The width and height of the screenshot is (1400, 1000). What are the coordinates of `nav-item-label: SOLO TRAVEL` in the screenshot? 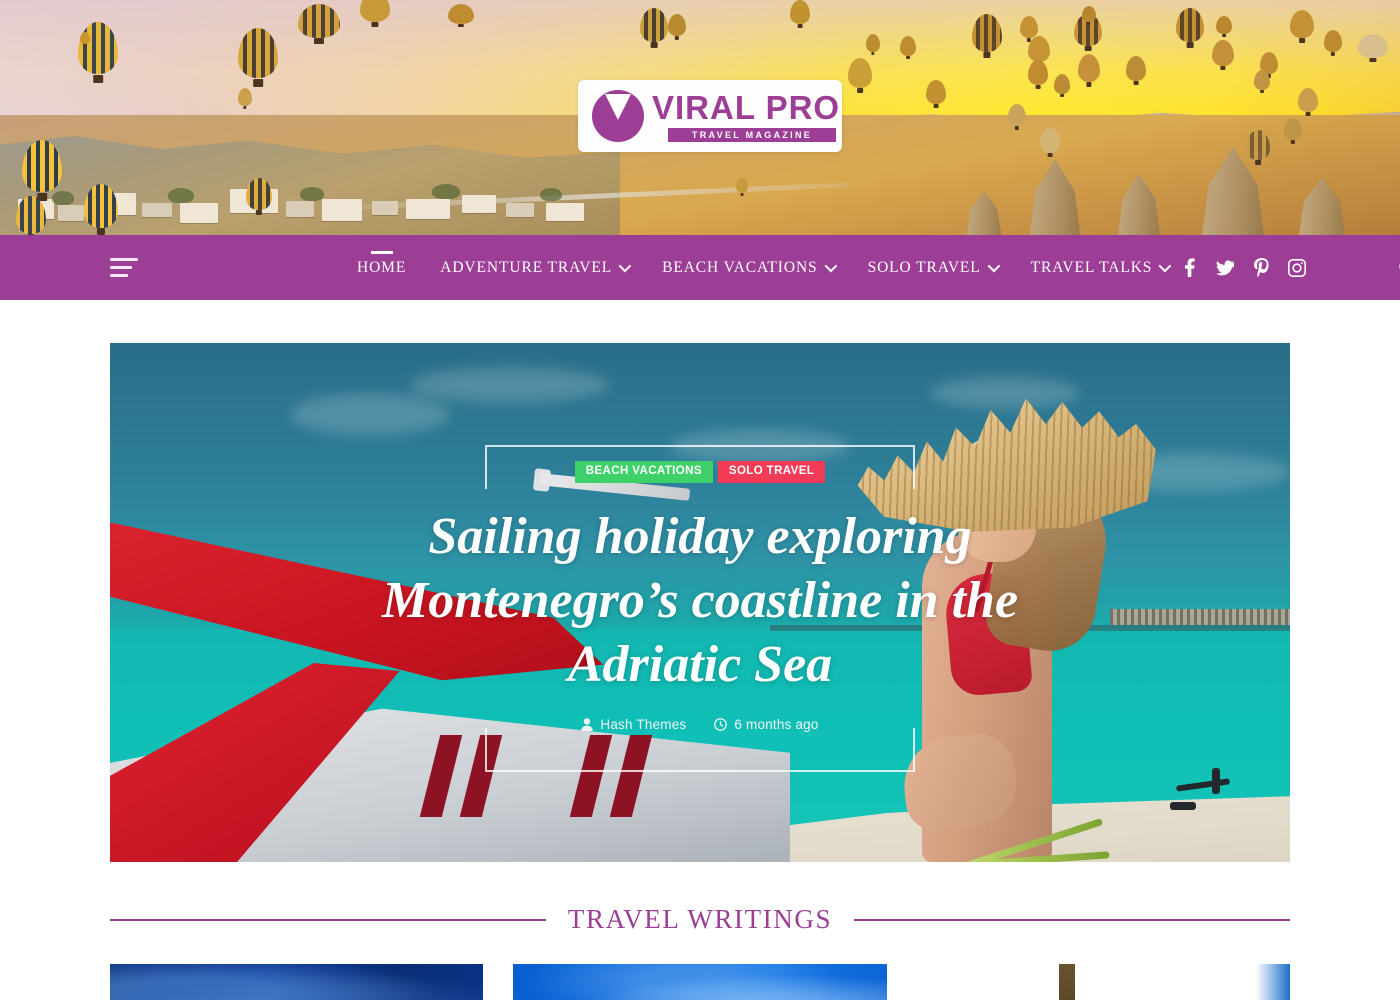 It's located at (924, 267).